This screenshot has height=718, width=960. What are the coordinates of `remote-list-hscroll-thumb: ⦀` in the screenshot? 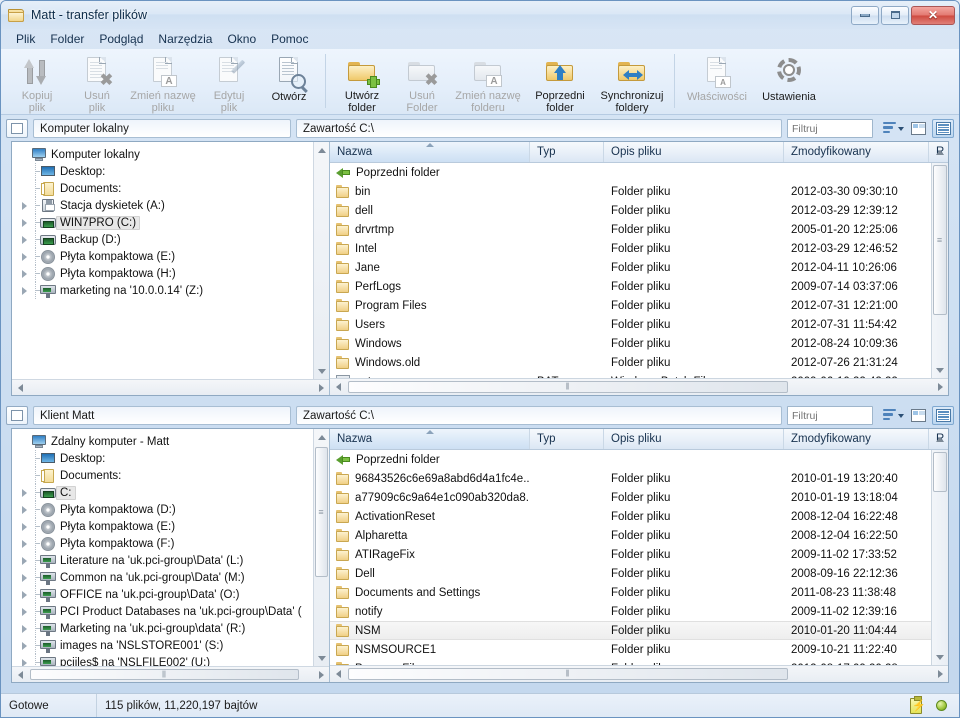 It's located at (568, 674).